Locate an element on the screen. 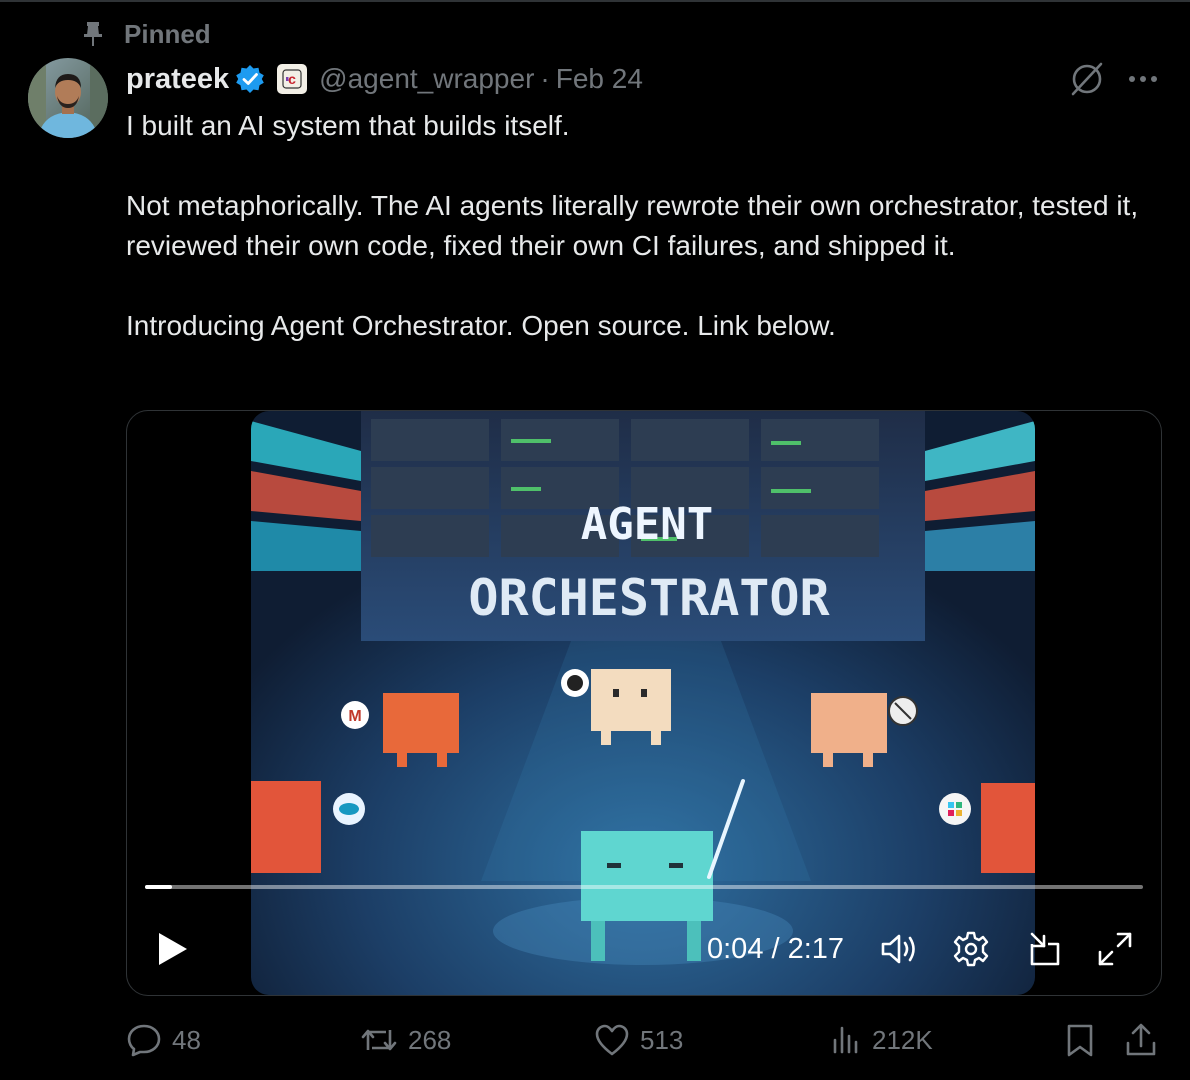  volume-icon is located at coordinates (899, 949).